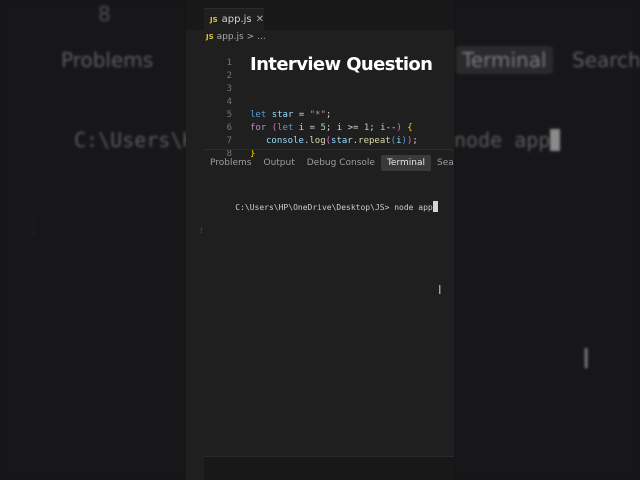  I want to click on code-line: 4 let star = "*";, so click(259, 101).